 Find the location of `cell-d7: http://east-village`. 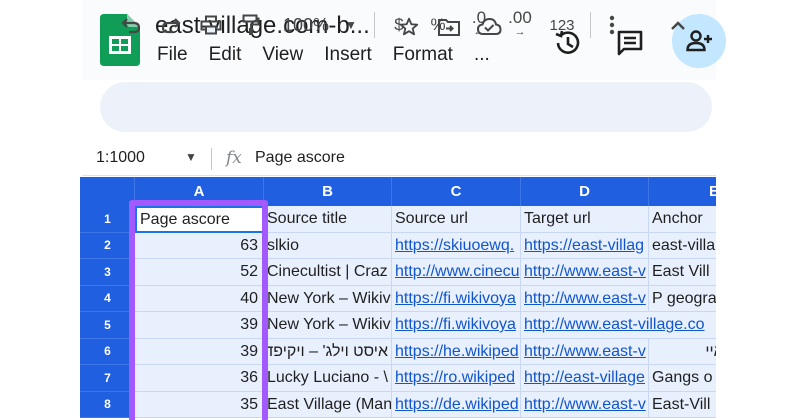

cell-d7: http://east-village is located at coordinates (585, 378).